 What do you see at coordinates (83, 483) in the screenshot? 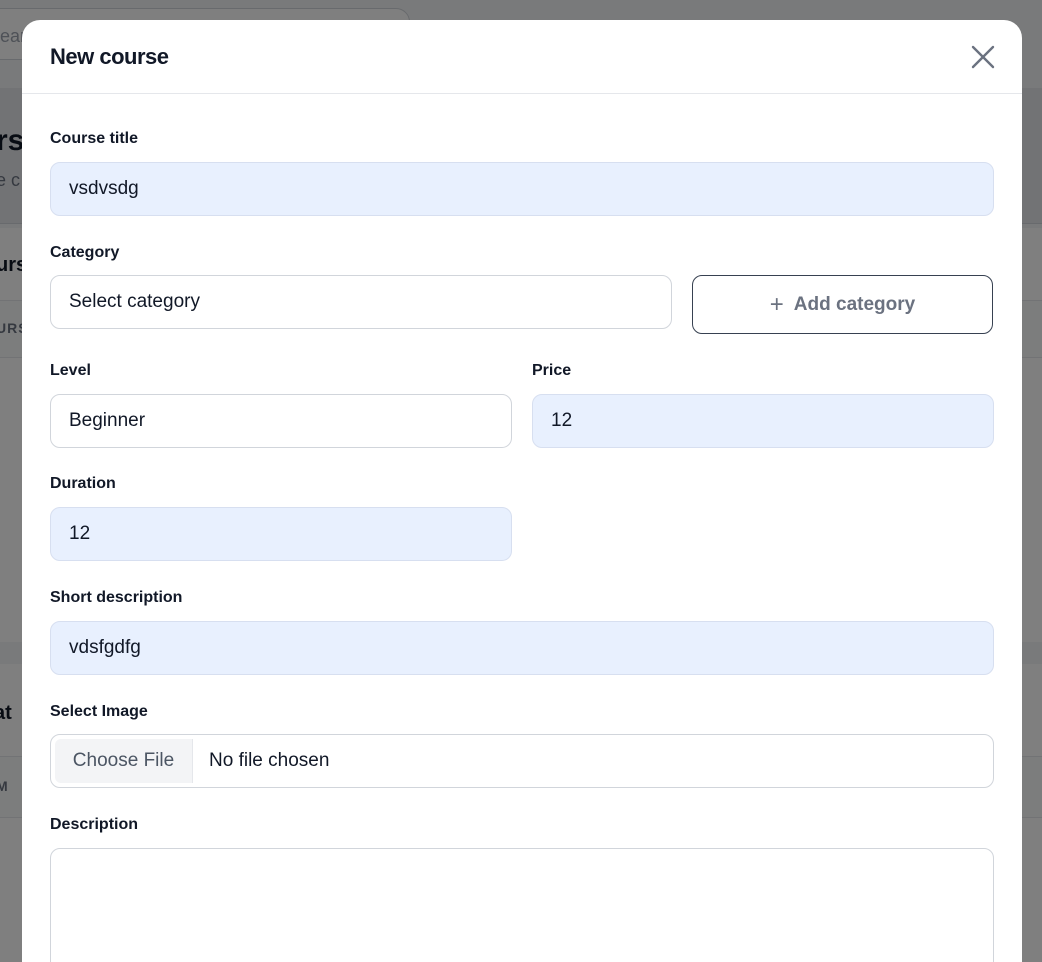
I see `duration-label: Duration` at bounding box center [83, 483].